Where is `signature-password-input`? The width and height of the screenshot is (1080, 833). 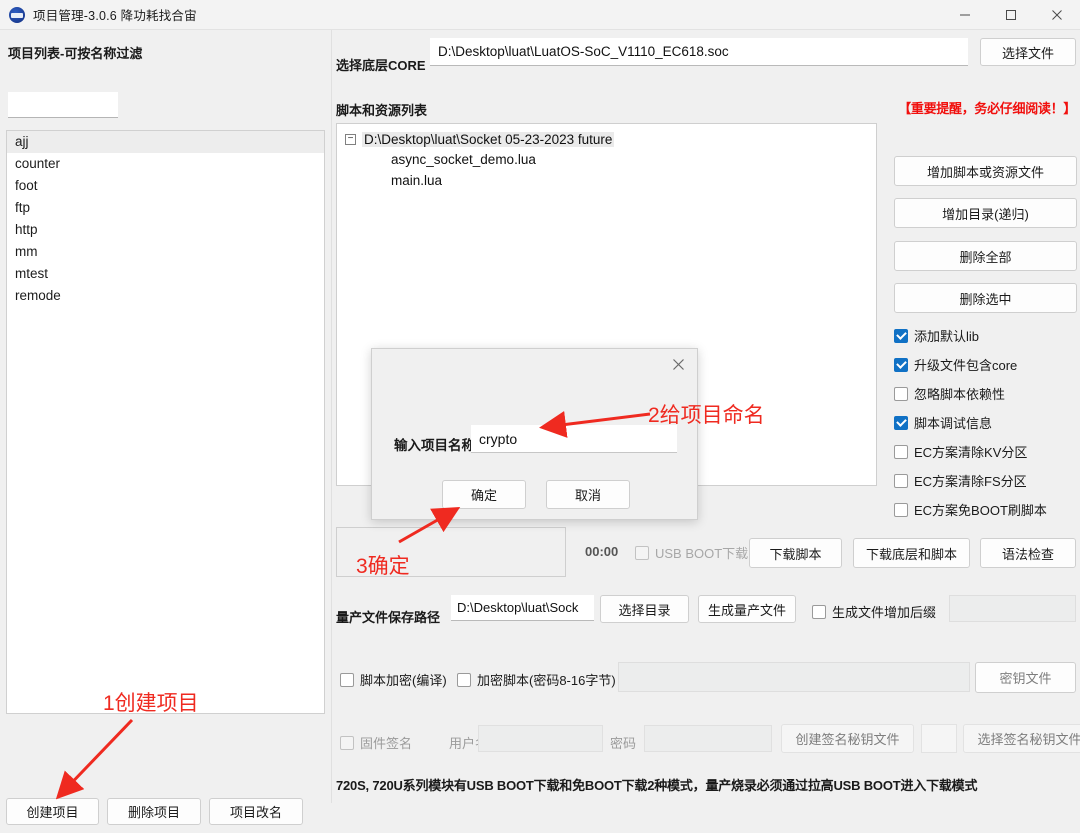
signature-password-input is located at coordinates (708, 738).